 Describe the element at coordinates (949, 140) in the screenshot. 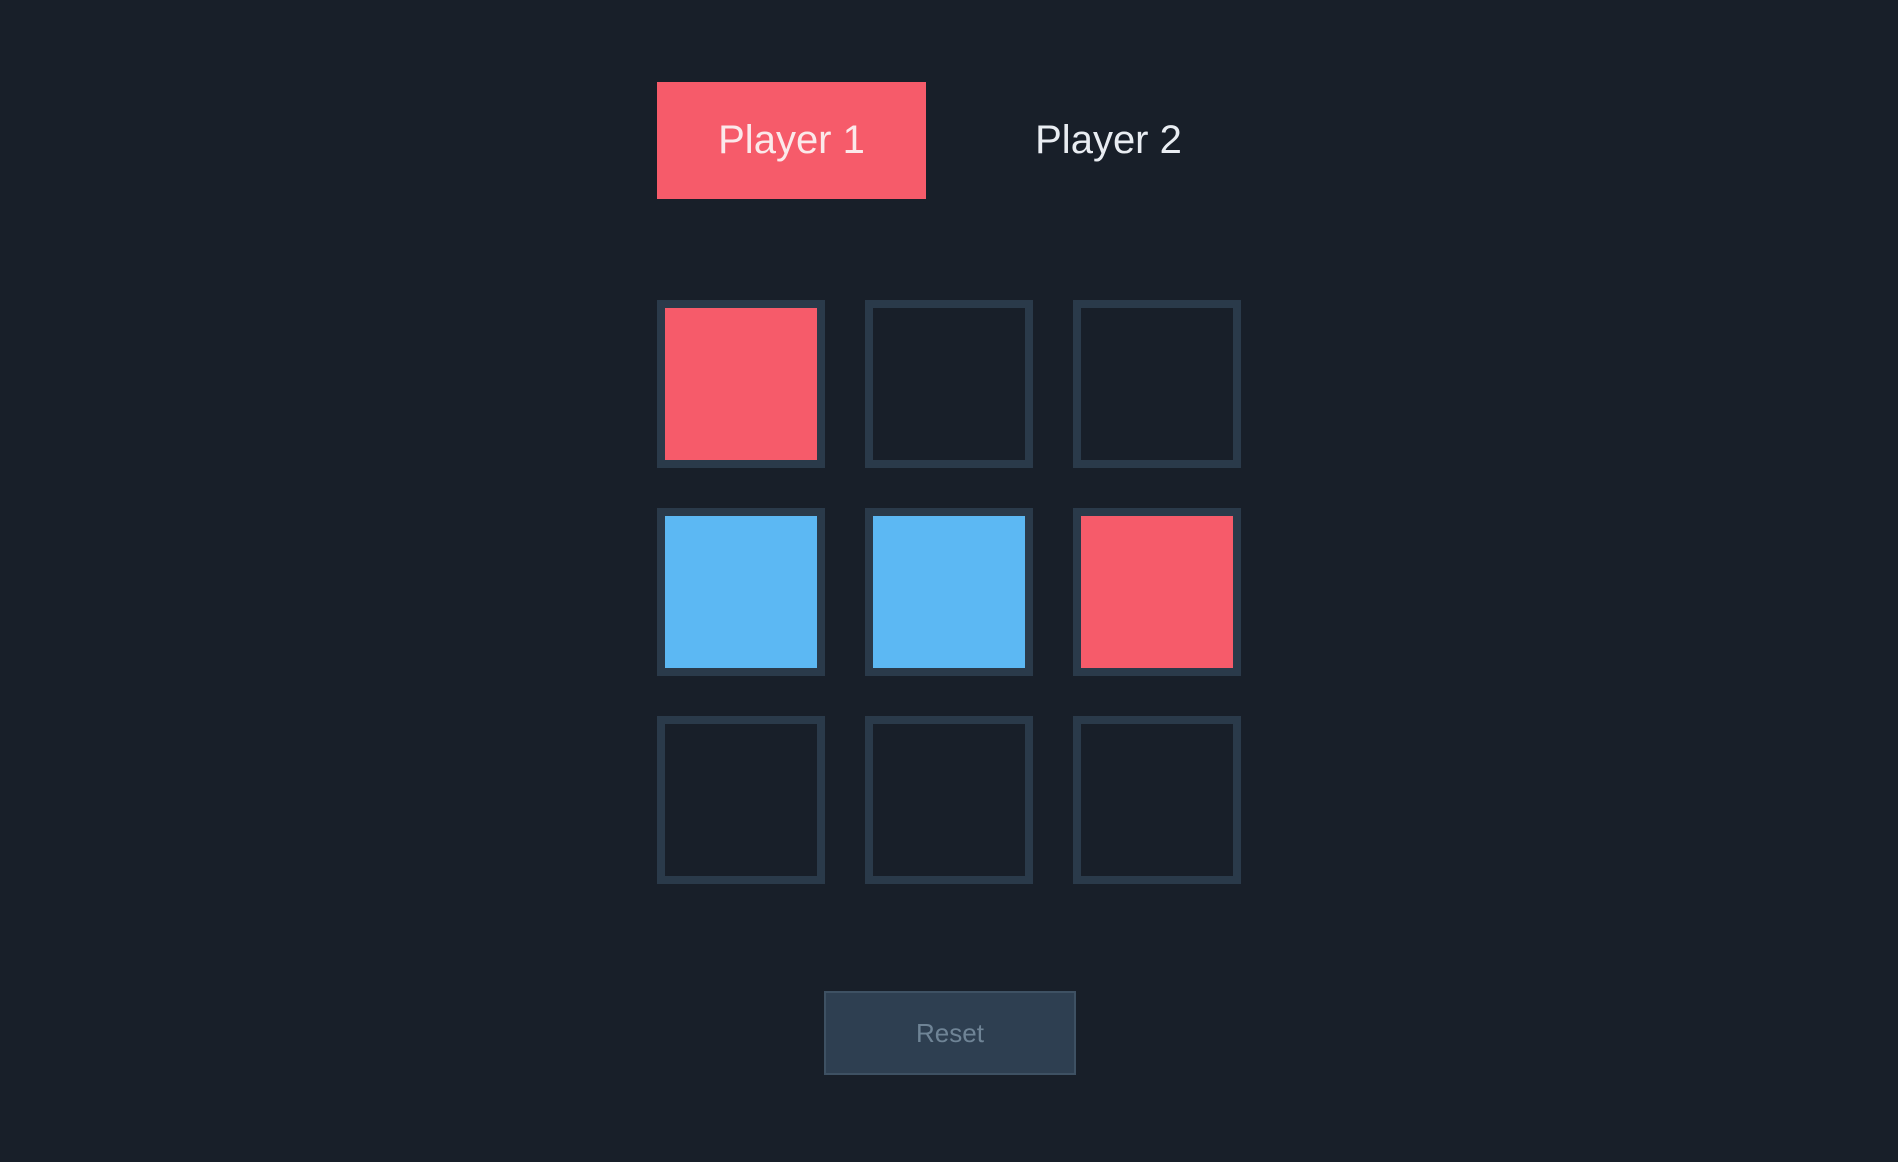

I see `player-tabs: Player 1 Player 2` at that location.